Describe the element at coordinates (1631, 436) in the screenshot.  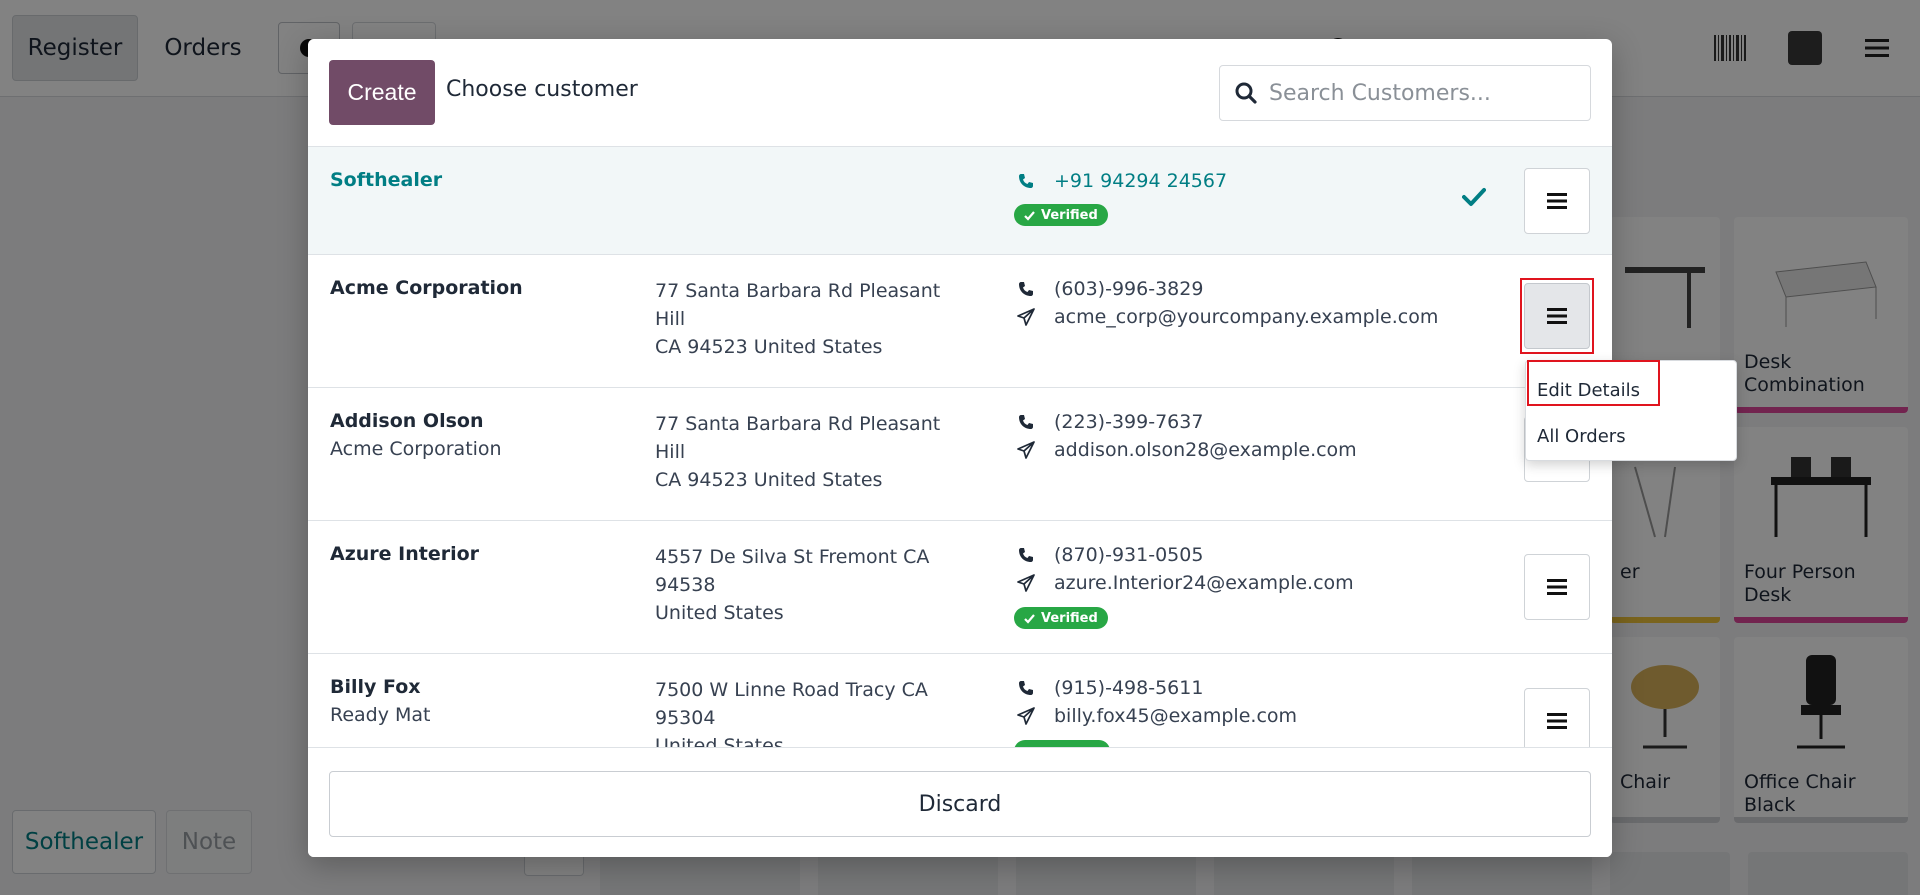
I see `all-orders-menu-item: All Orders` at that location.